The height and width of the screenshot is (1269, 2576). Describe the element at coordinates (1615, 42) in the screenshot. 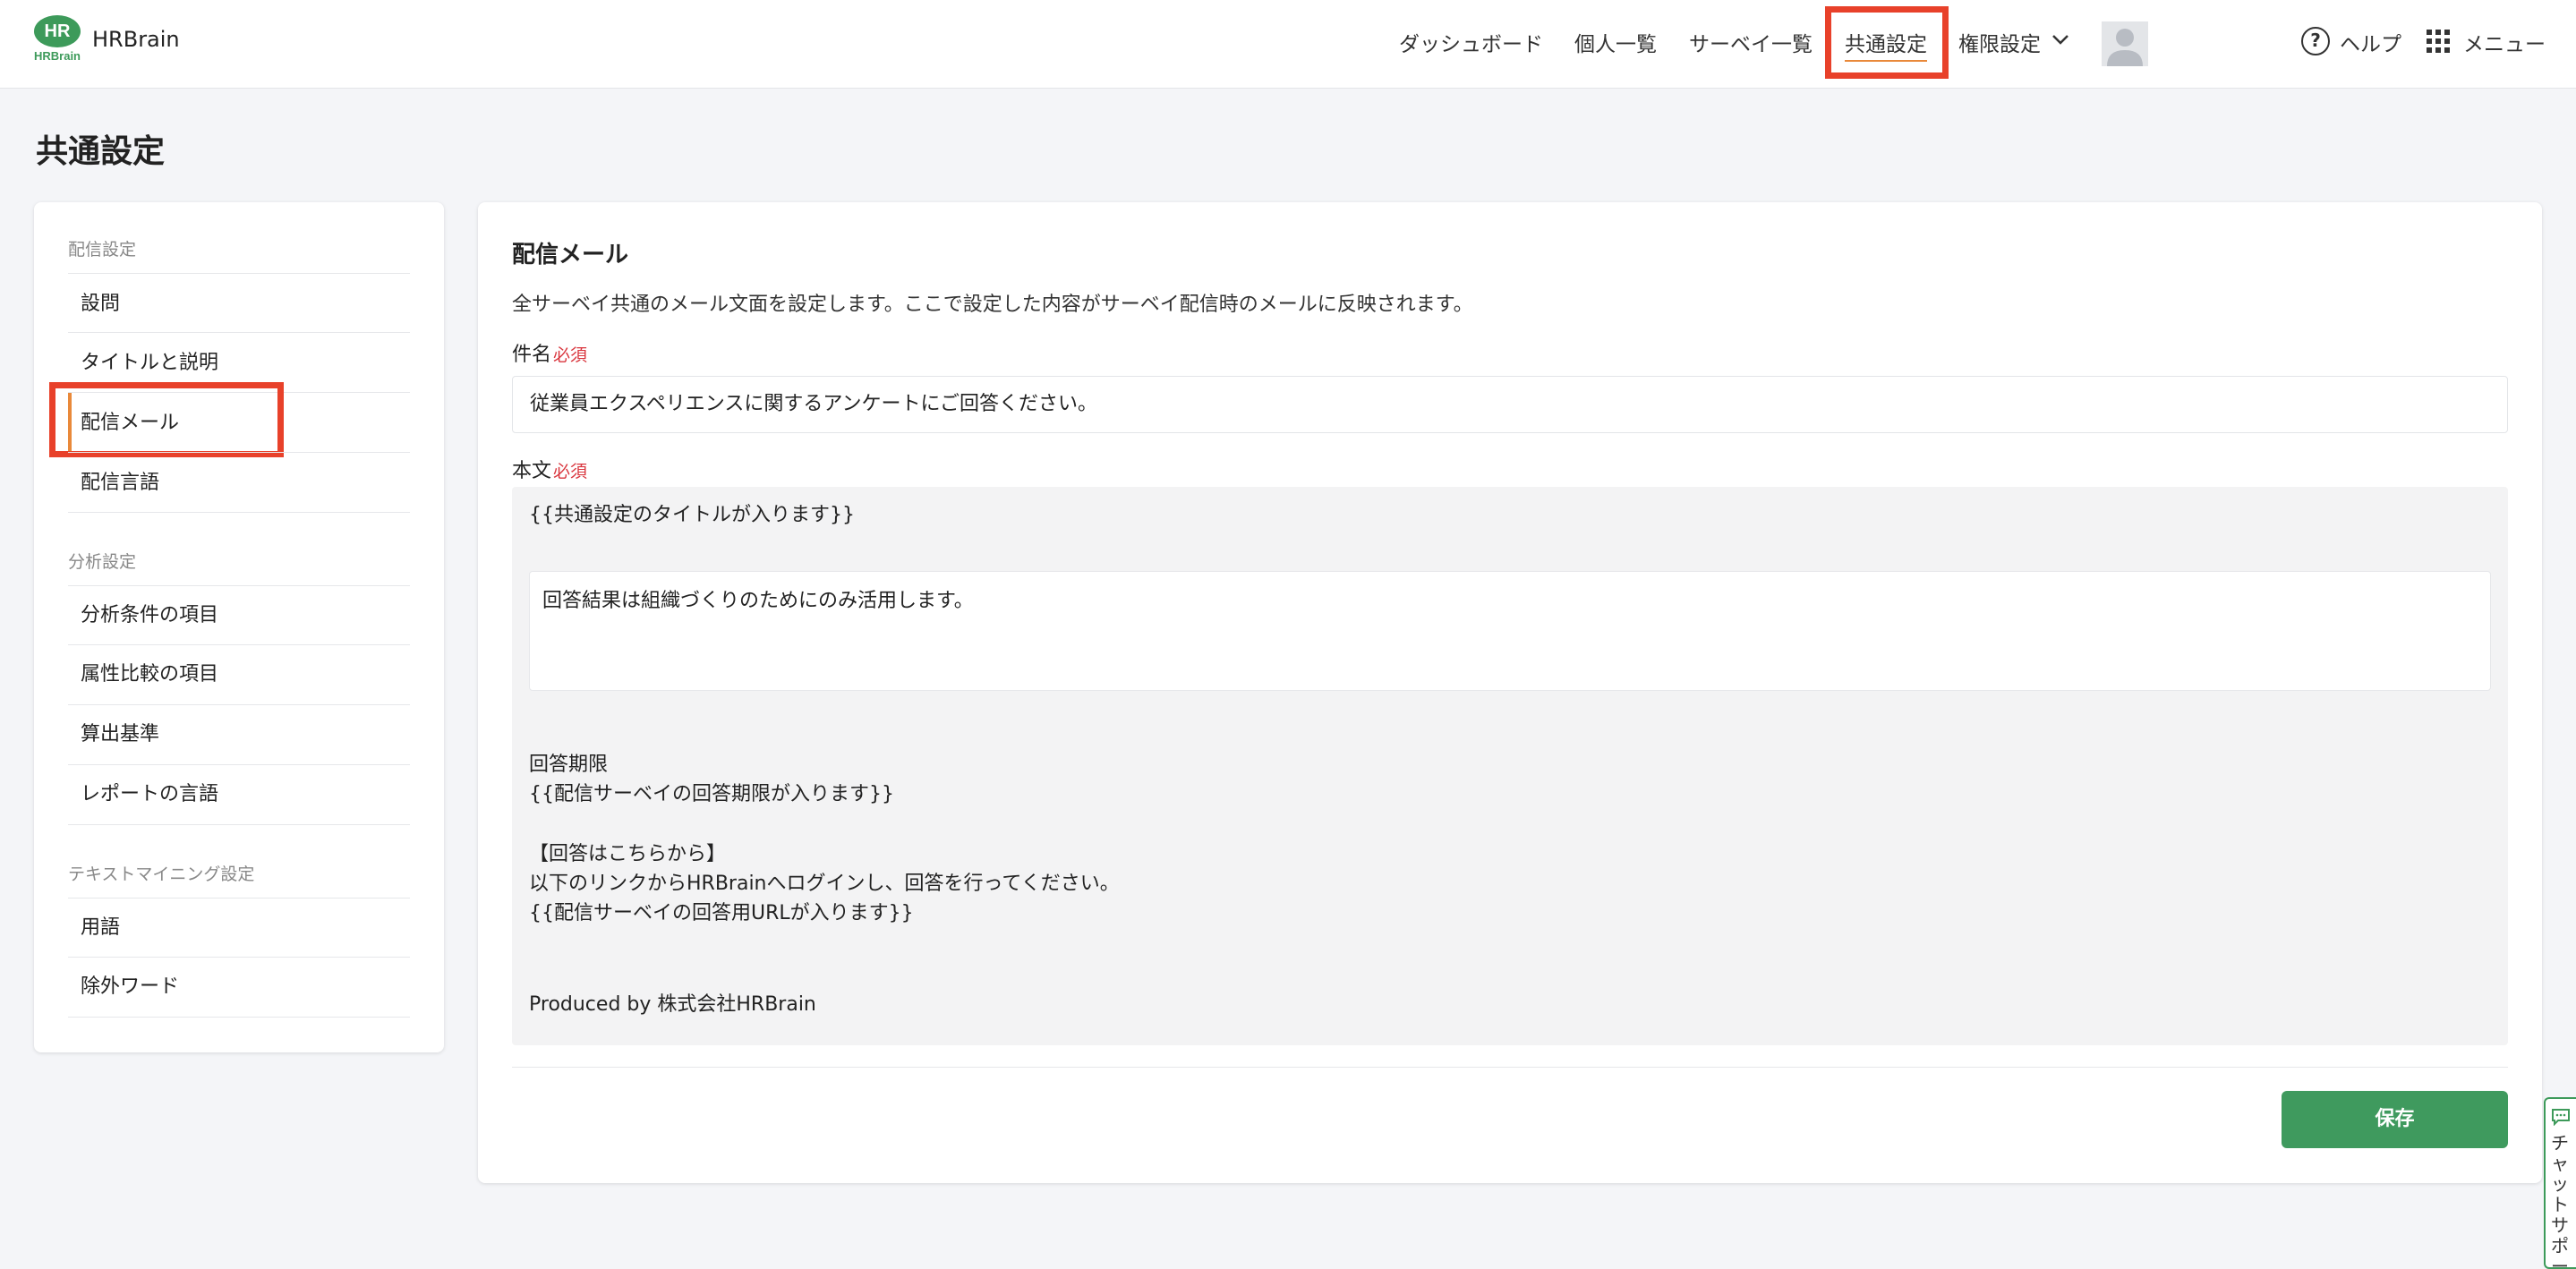

I see `nav-person-list: 個人一覧` at that location.